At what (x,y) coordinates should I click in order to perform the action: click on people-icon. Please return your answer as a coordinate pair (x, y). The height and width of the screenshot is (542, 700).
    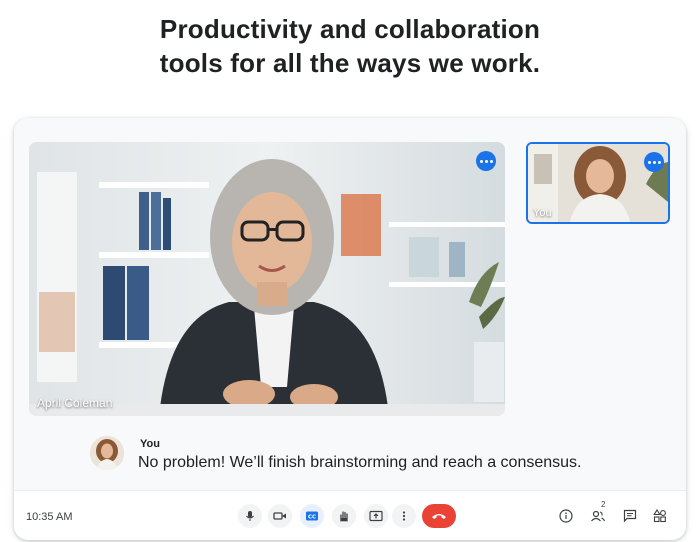
    Looking at the image, I should click on (598, 516).